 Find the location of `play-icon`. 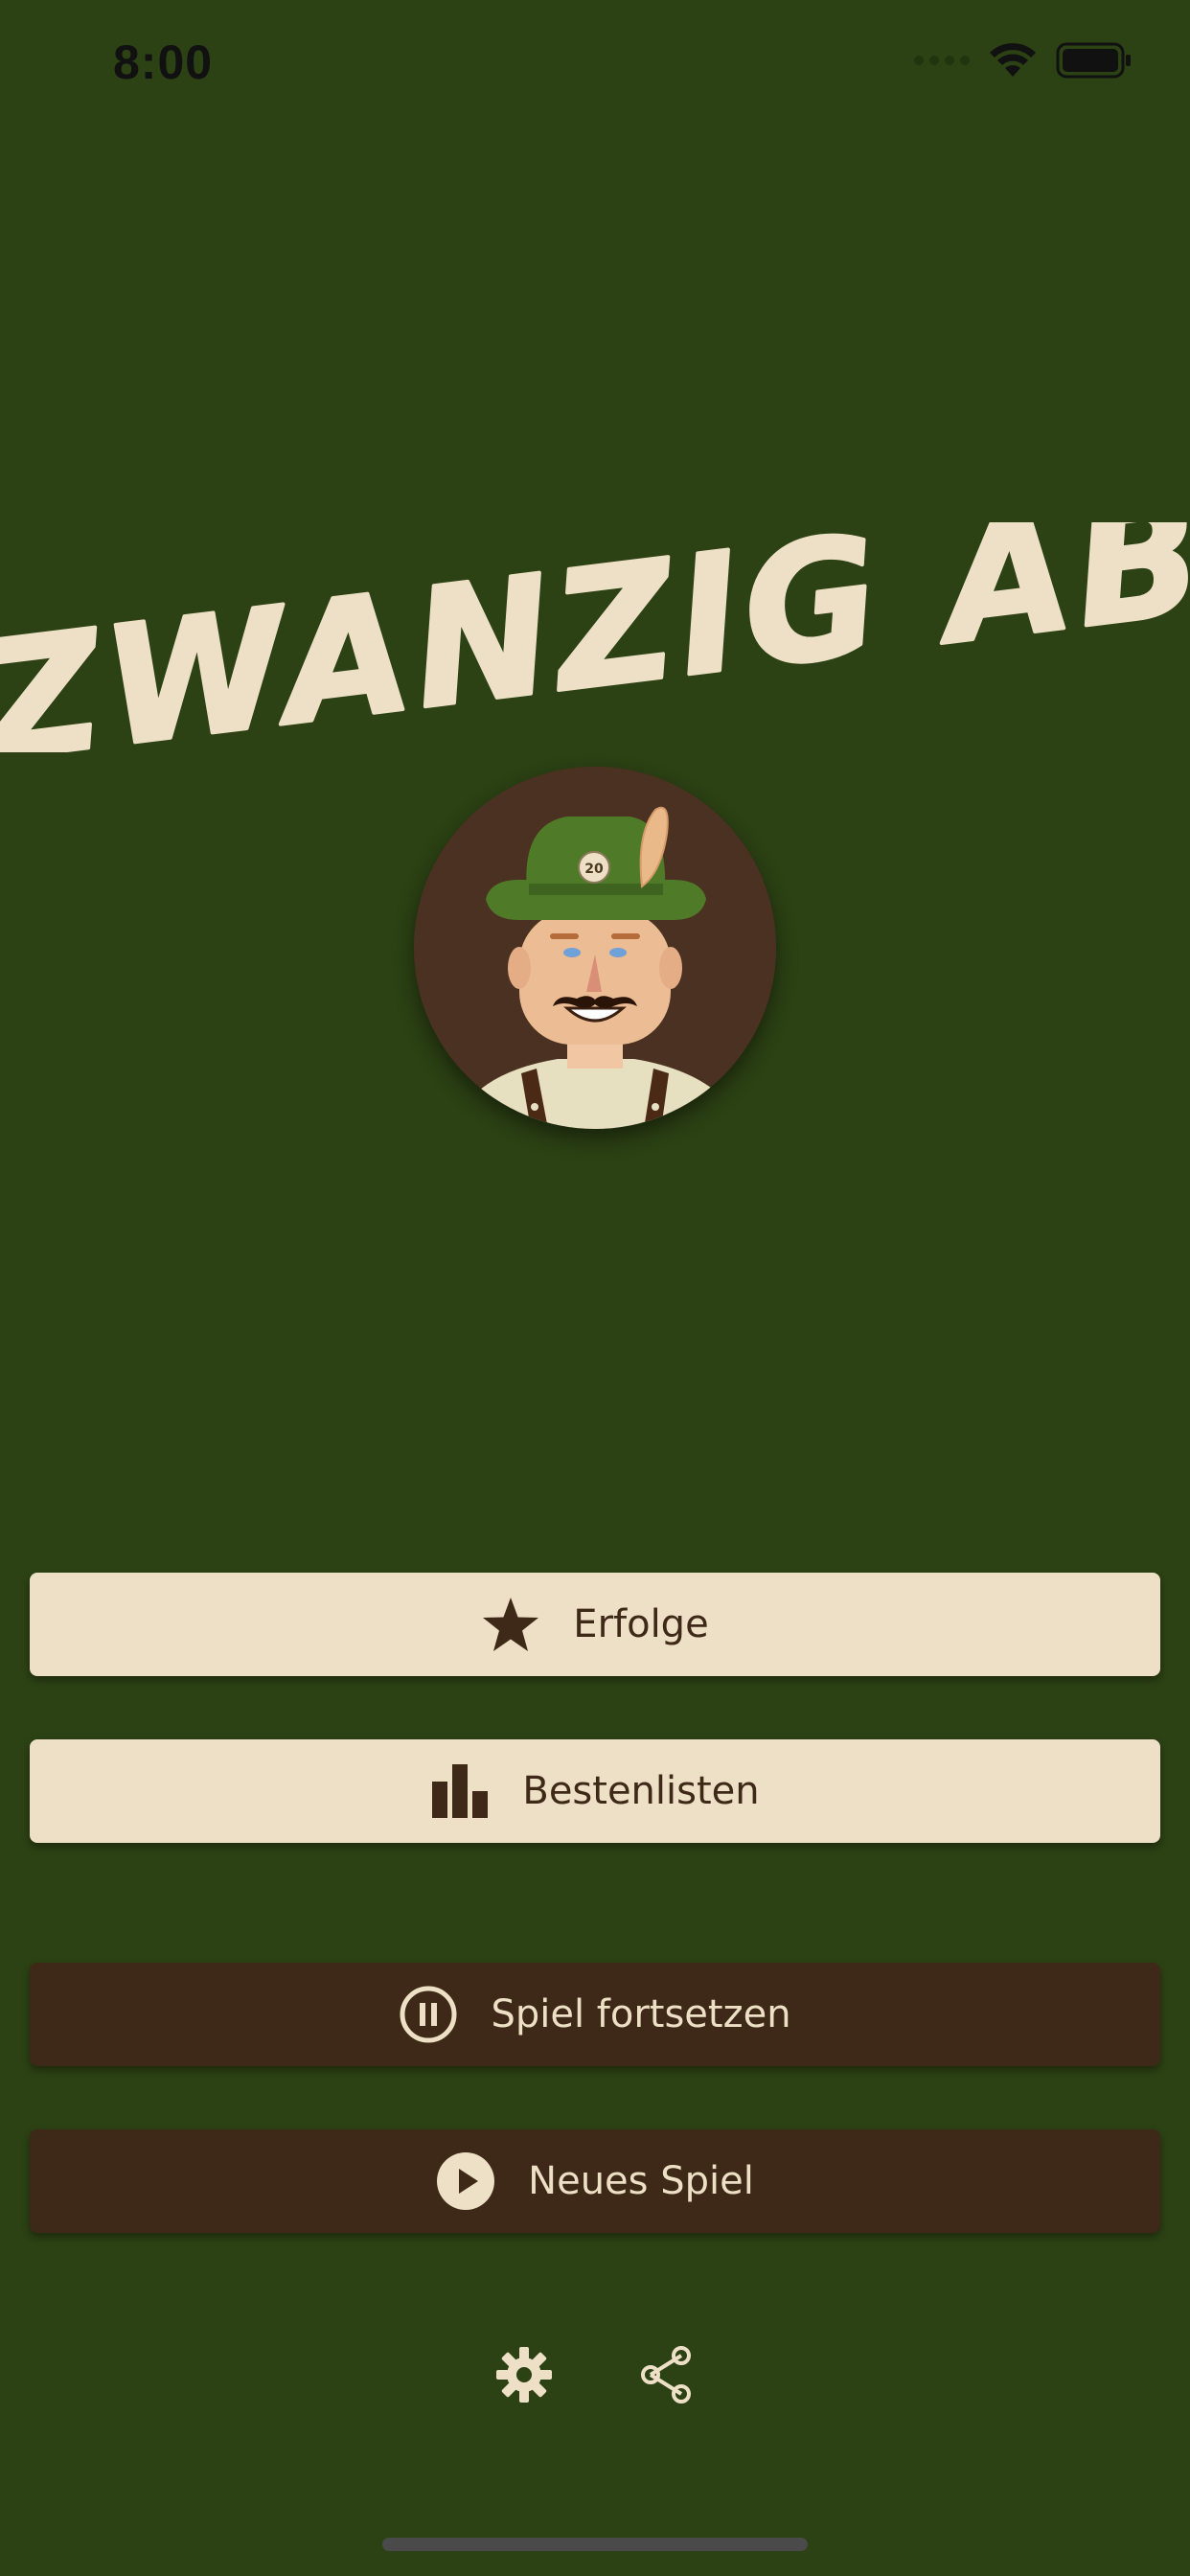

play-icon is located at coordinates (466, 2181).